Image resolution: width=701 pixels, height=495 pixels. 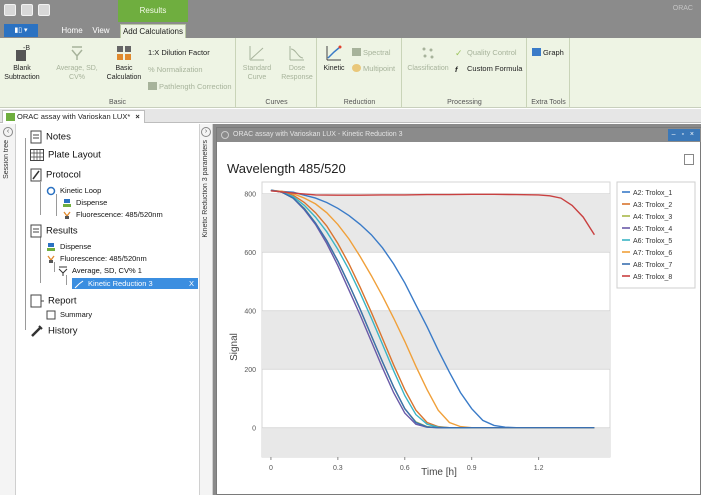 I want to click on x-tick-label: 1.2, so click(x=539, y=468).